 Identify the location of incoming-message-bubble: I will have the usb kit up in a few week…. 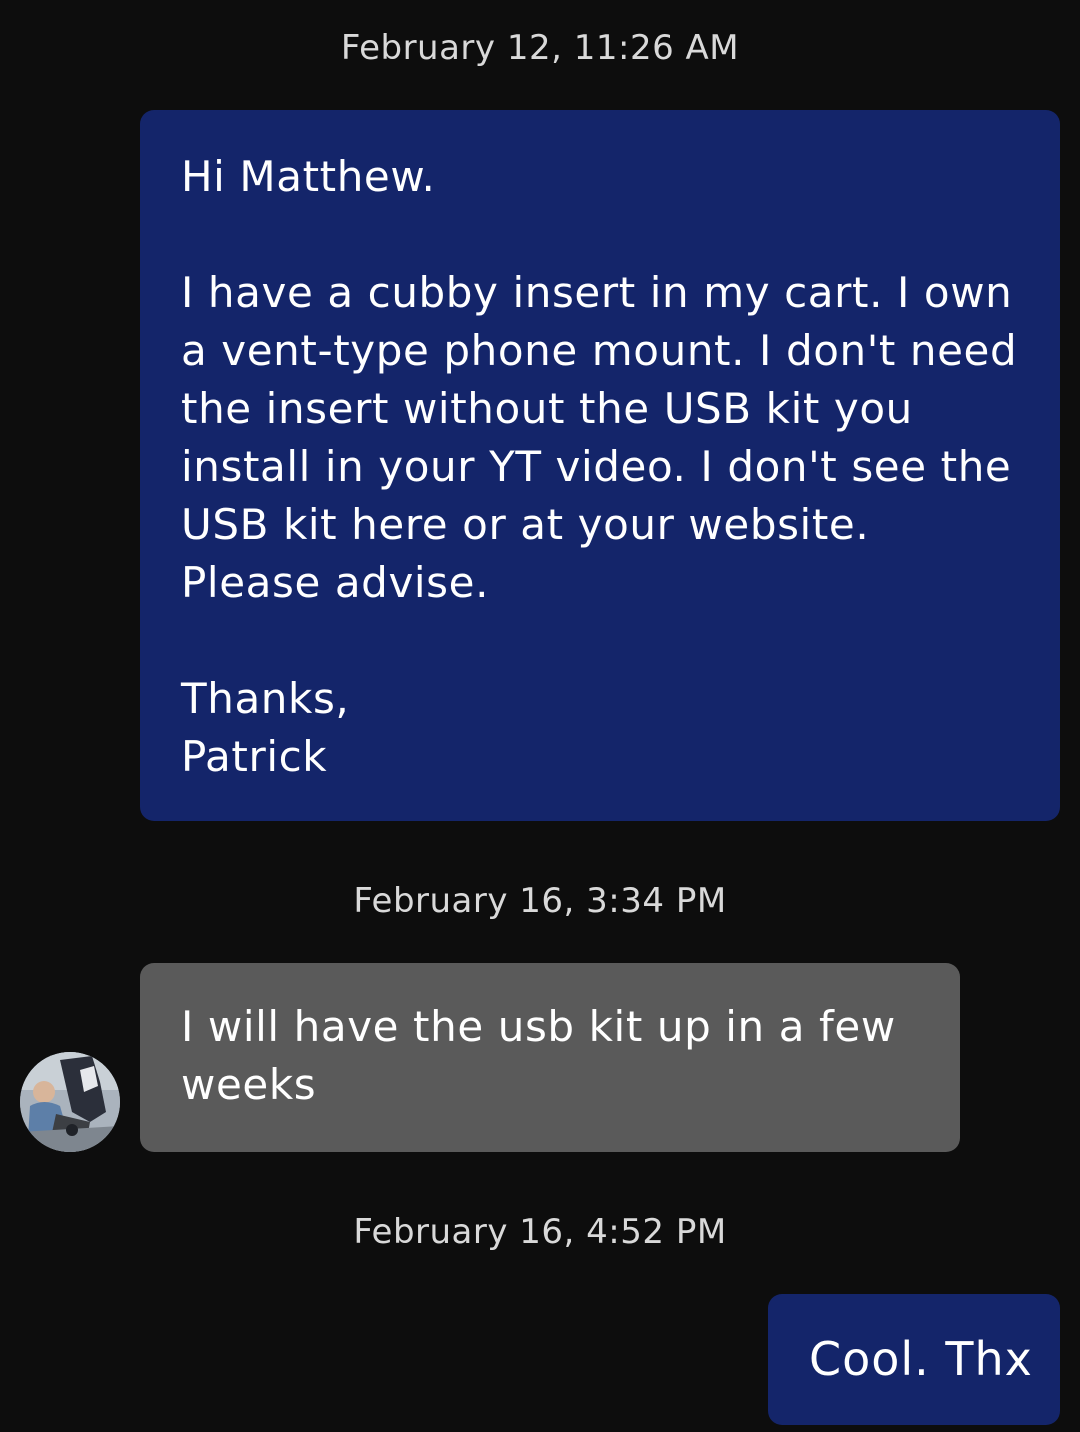
(550, 1057).